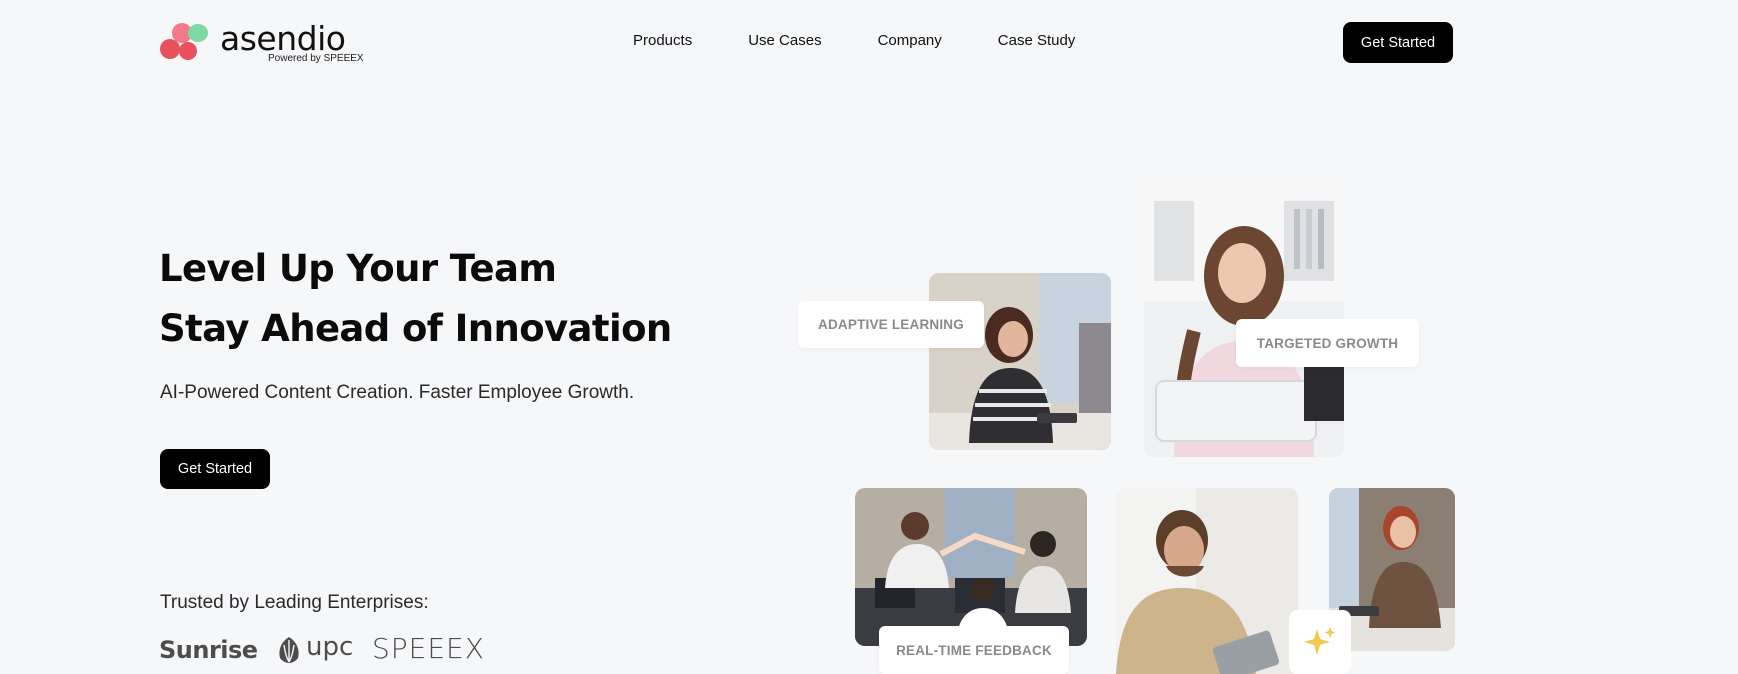 The width and height of the screenshot is (1738, 674). What do you see at coordinates (1398, 42) in the screenshot?
I see `header-get-started-button: Get Started` at bounding box center [1398, 42].